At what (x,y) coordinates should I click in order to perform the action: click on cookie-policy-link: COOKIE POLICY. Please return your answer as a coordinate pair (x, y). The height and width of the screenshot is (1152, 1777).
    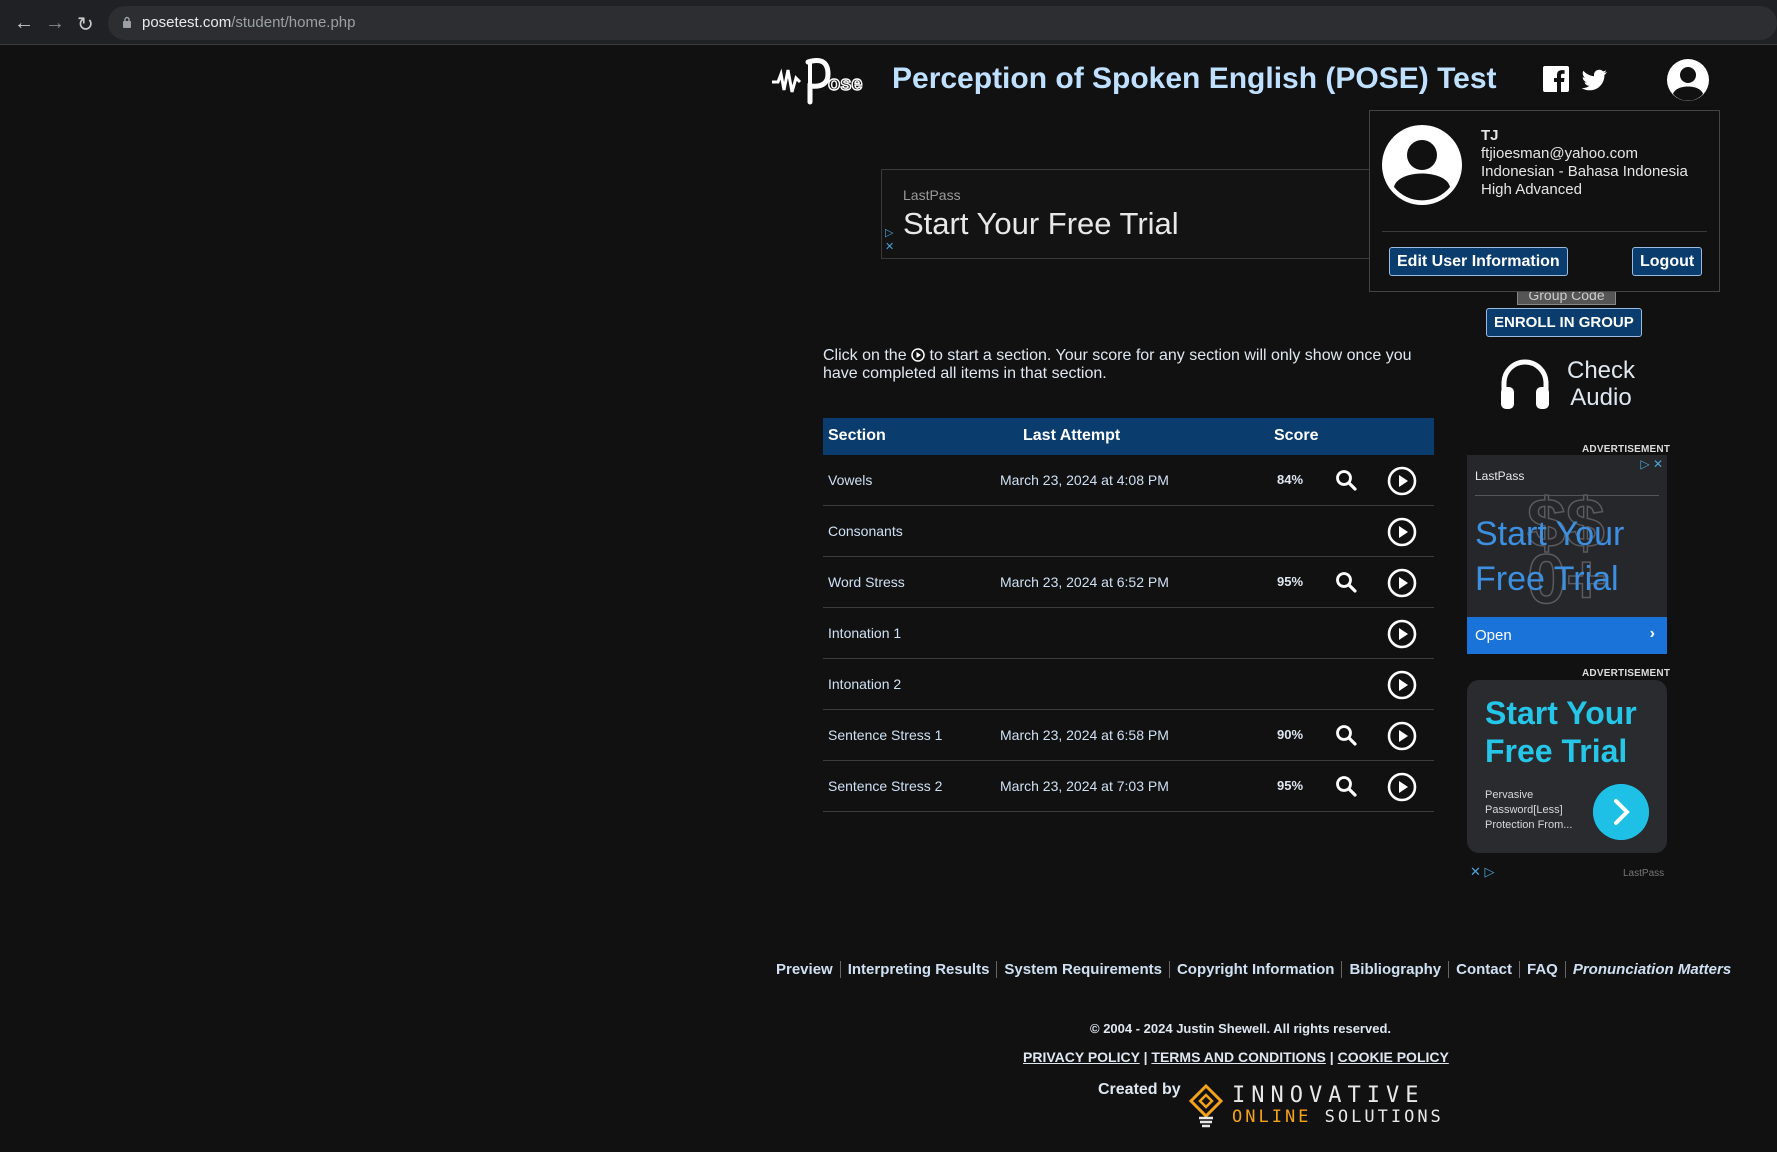
    Looking at the image, I should click on (1393, 1057).